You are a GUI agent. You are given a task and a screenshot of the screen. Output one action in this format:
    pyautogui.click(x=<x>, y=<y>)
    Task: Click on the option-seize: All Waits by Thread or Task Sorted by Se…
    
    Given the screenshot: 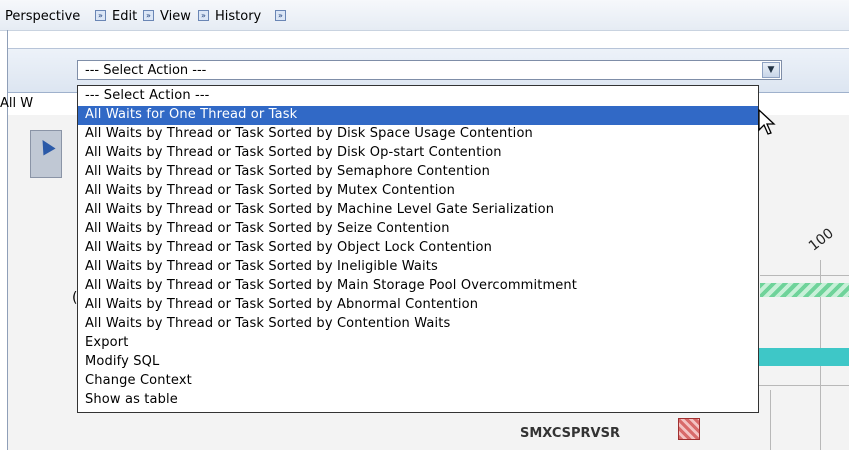 What is the action you would take?
    pyautogui.click(x=418, y=229)
    